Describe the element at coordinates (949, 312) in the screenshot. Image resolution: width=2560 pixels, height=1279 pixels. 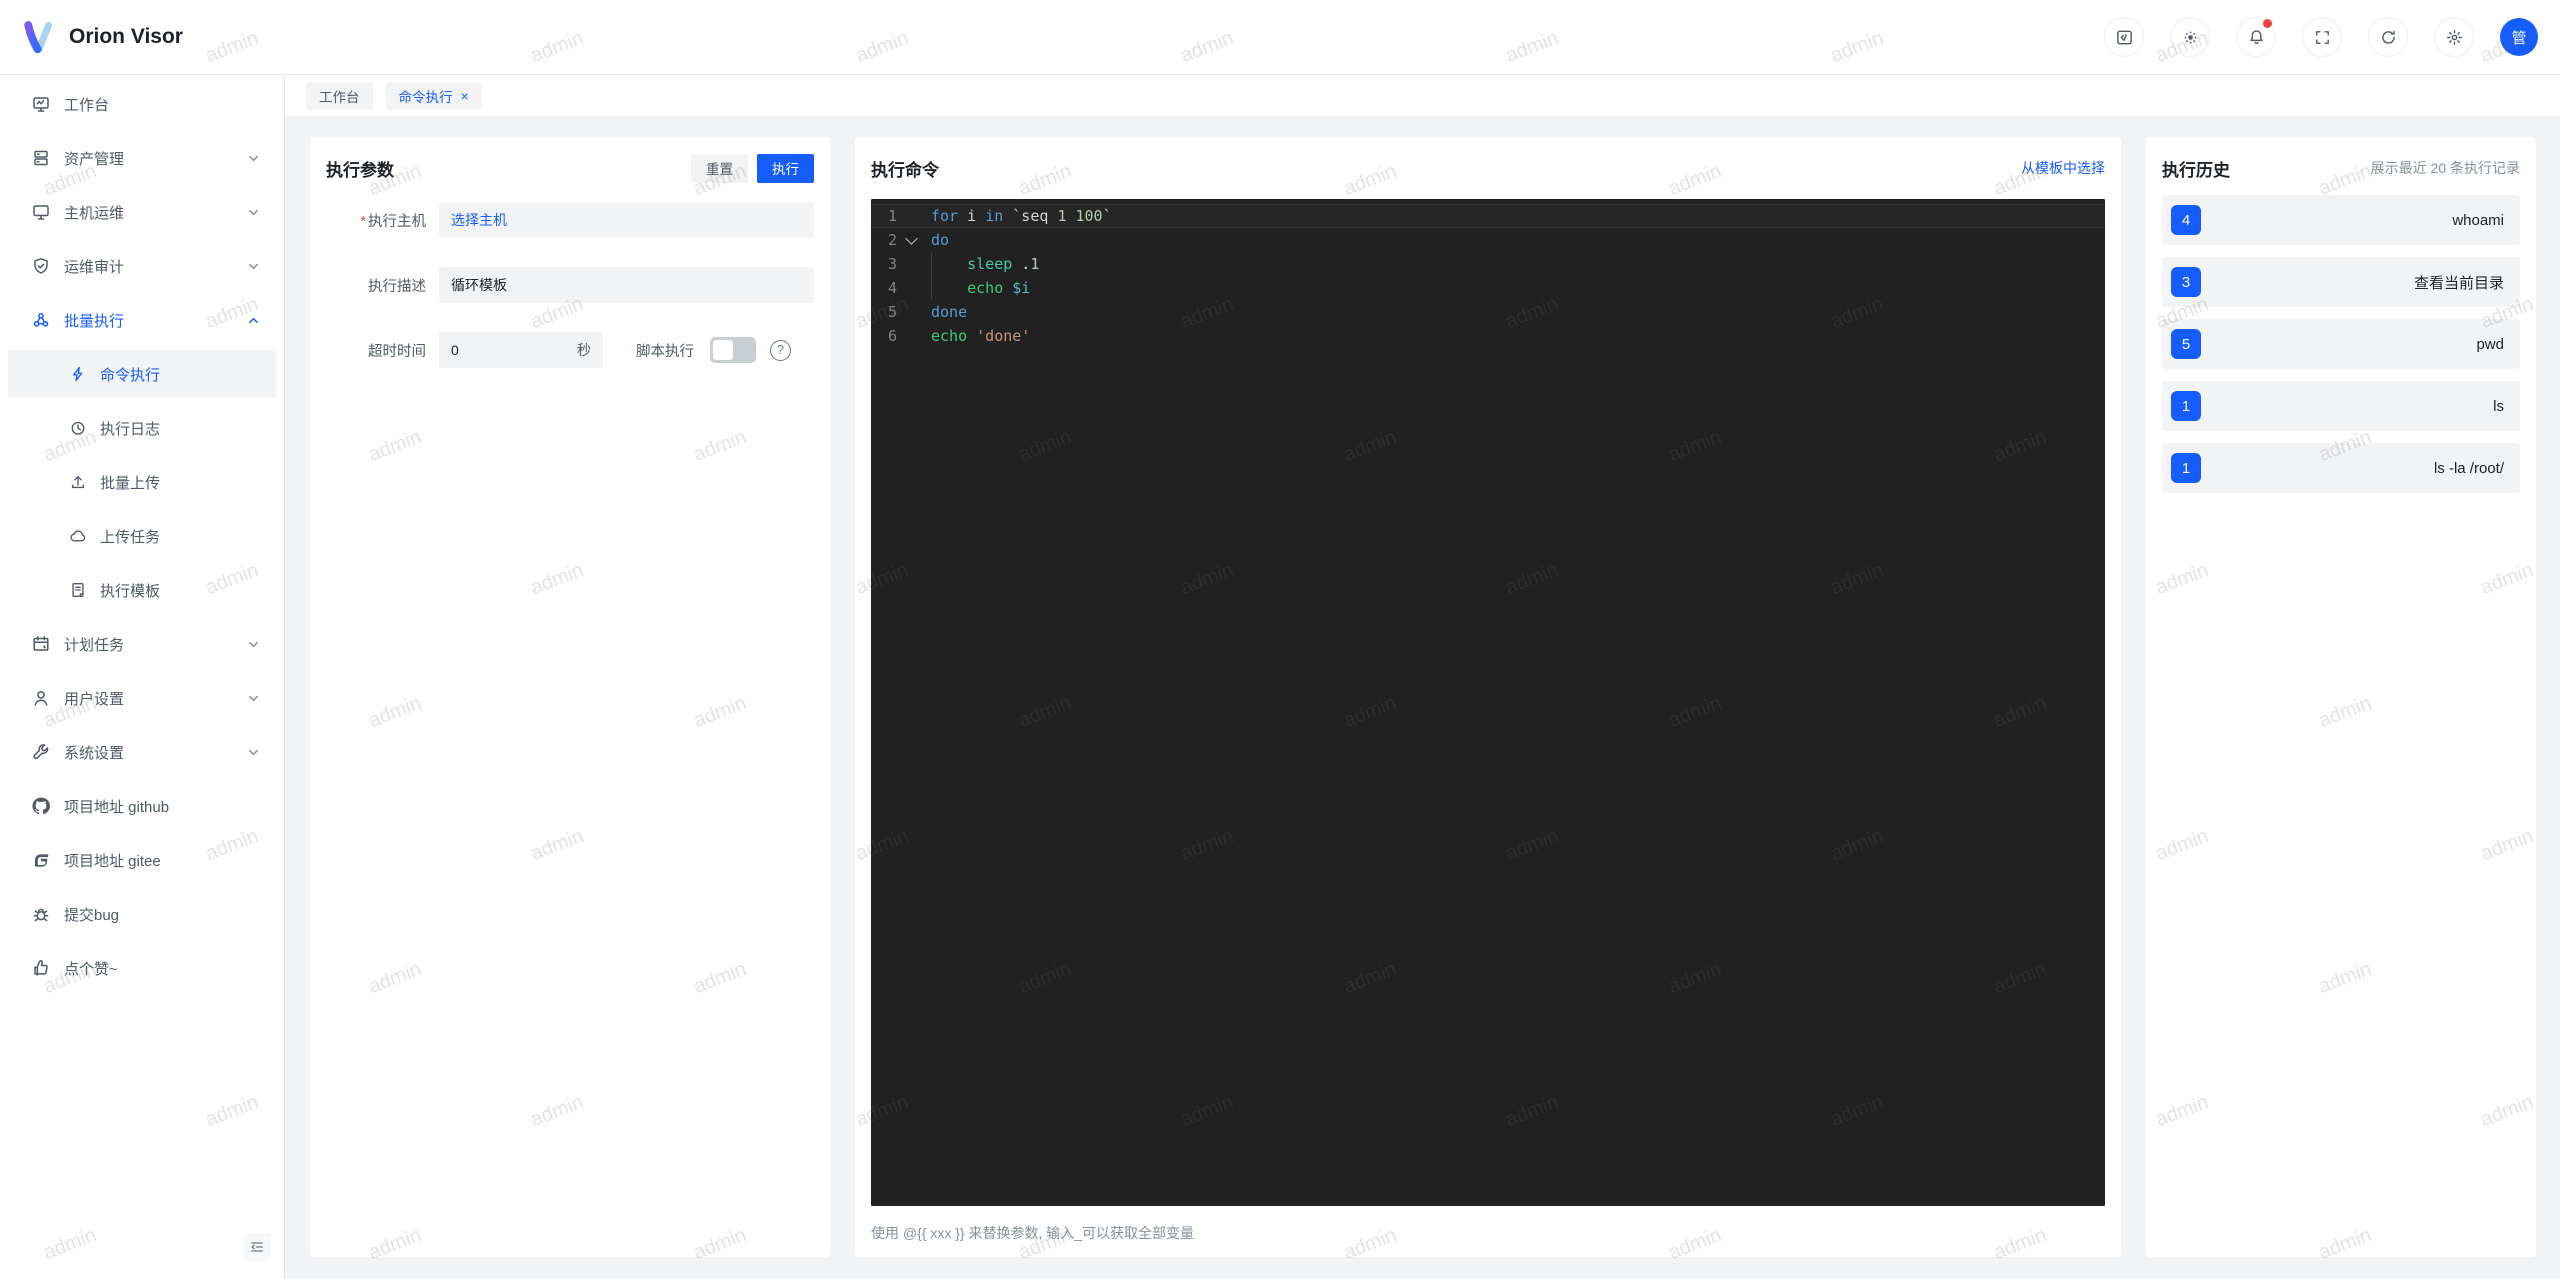
I see `code-text: done` at that location.